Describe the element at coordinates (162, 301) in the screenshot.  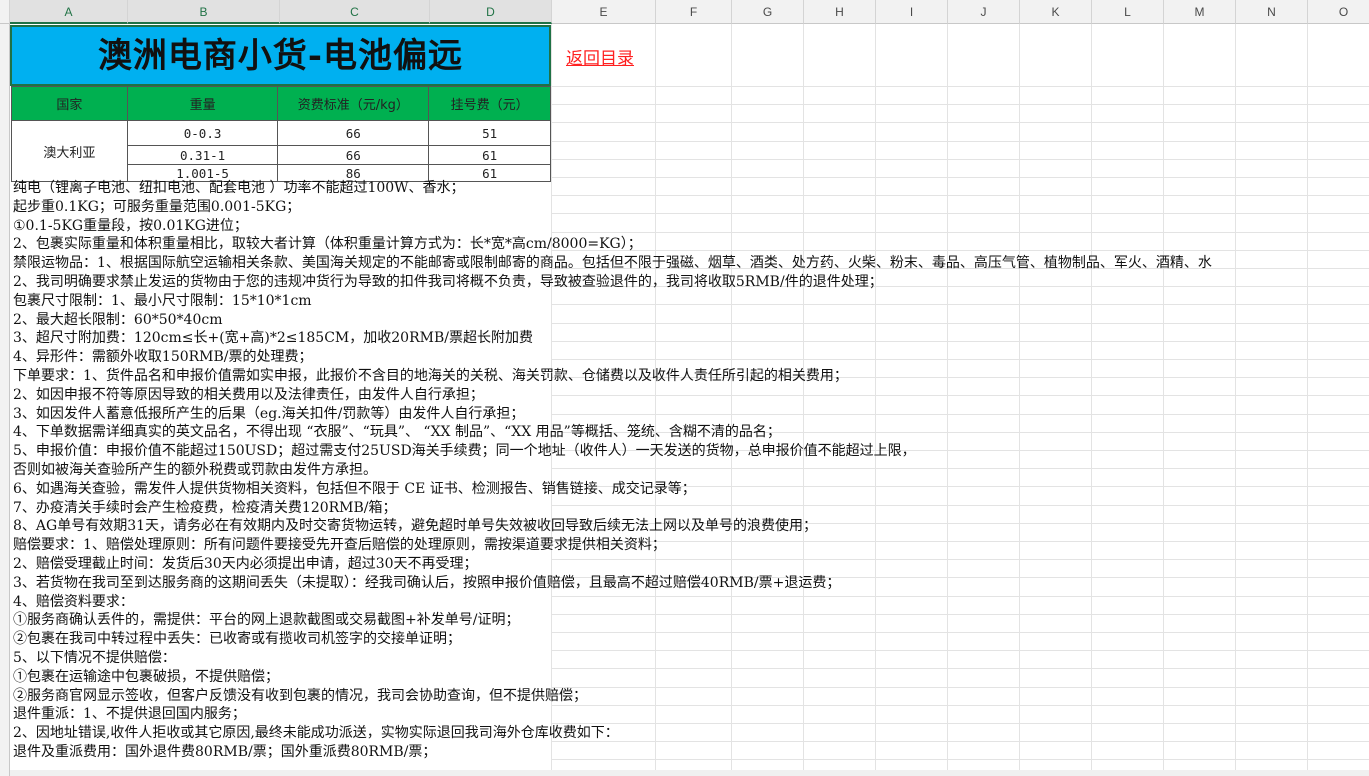
I see `note-line: 包裹尺寸限制：1、最小尺寸限制：15*10*1cm` at that location.